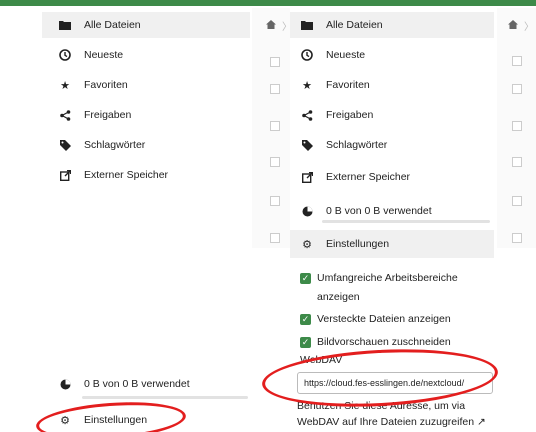 The image size is (536, 432). I want to click on left-nav-settings: ⚙ Einstellungen, so click(102, 420).